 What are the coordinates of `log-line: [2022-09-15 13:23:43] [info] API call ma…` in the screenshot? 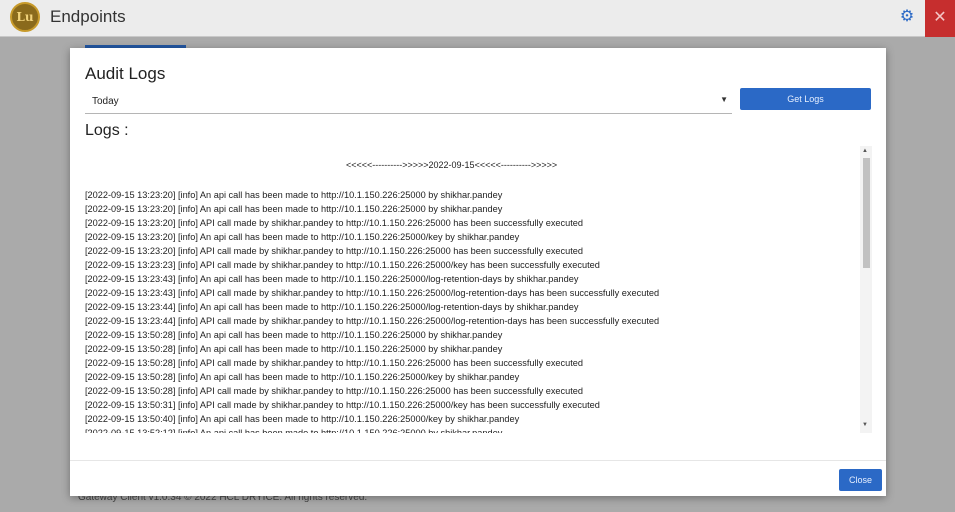 It's located at (372, 293).